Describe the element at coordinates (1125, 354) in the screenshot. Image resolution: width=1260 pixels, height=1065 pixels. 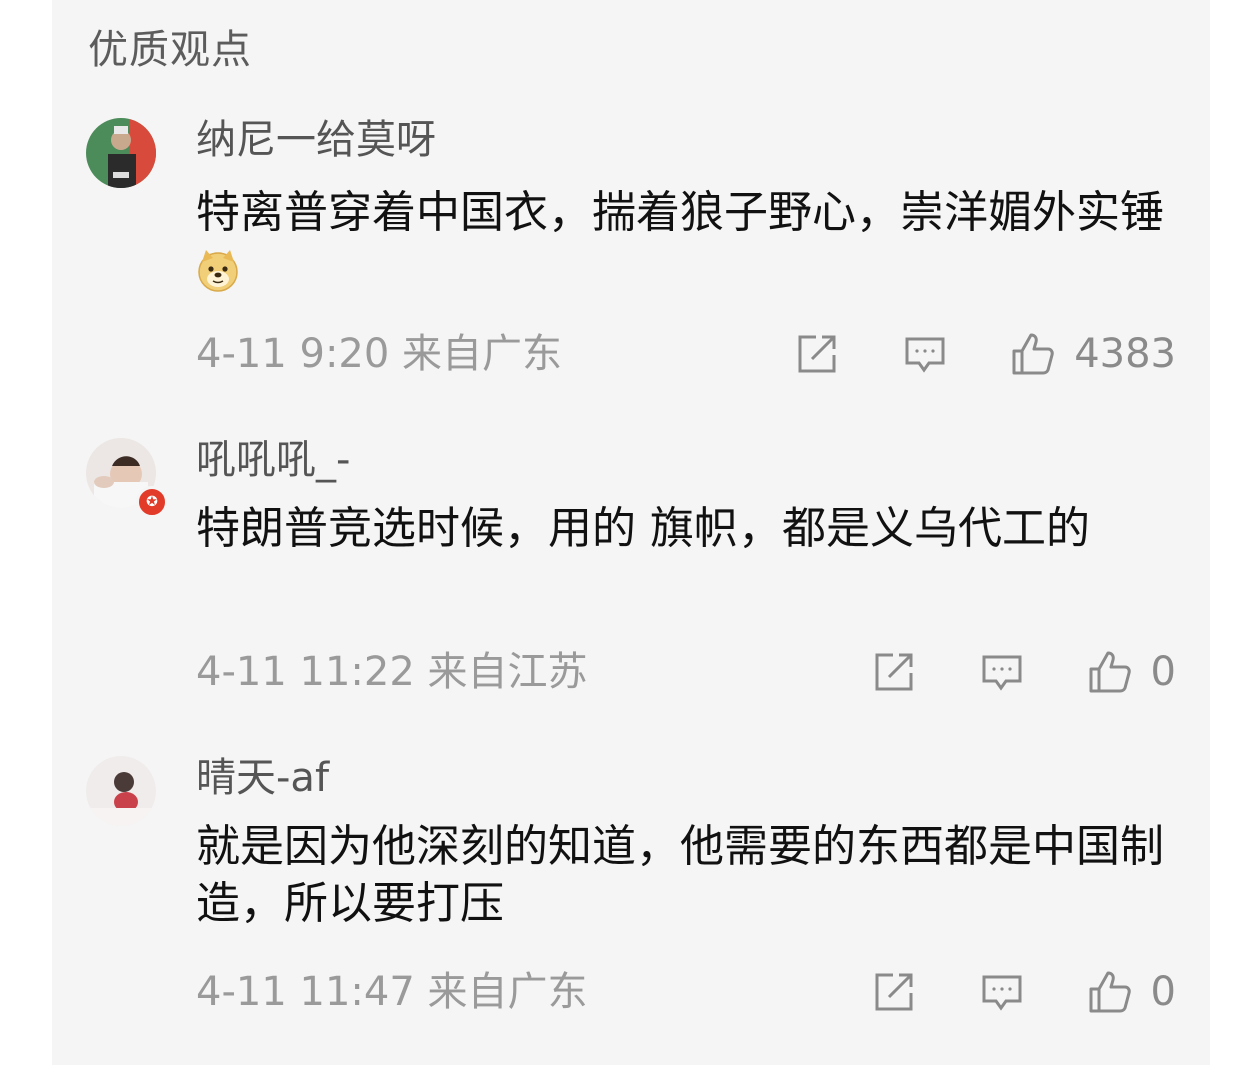
I see `like-count: 4383` at that location.